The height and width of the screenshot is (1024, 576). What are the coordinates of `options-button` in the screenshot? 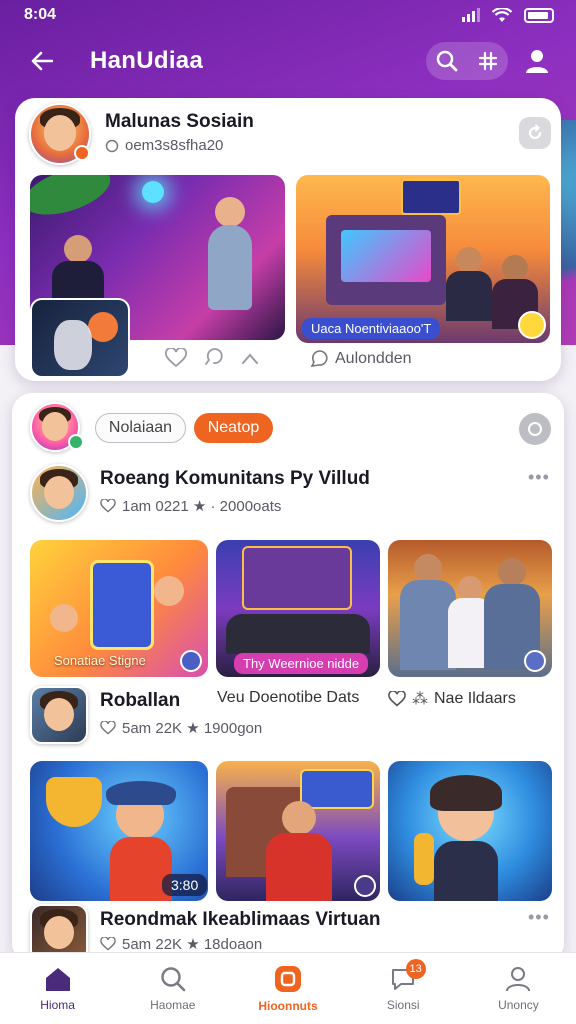 It's located at (535, 429).